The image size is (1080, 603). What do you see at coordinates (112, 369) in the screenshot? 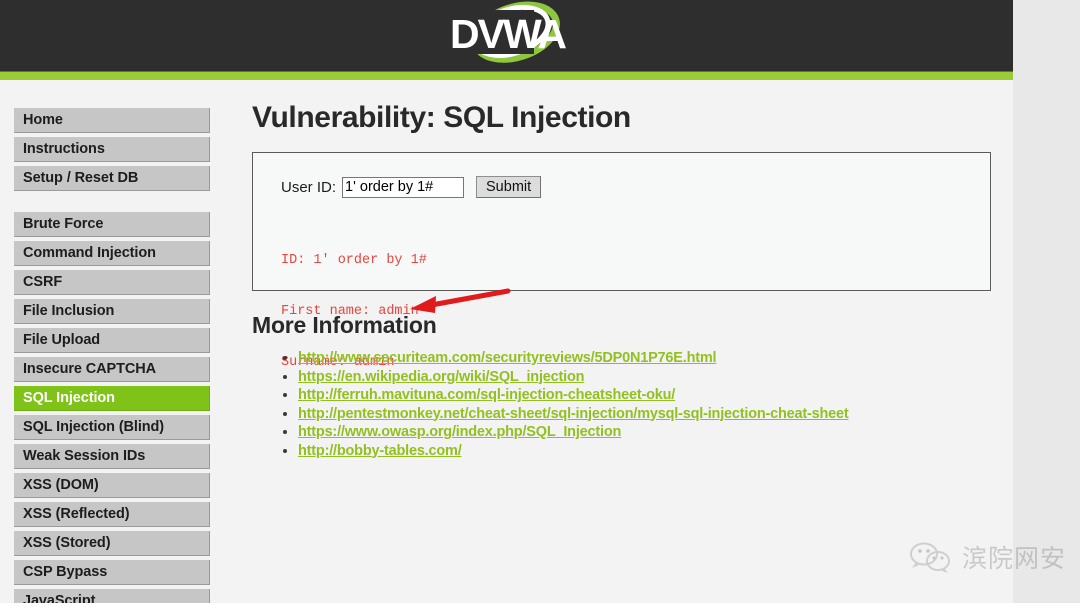
I see `sidebar-item-insecure-captcha: Insecure CAPTCHA` at bounding box center [112, 369].